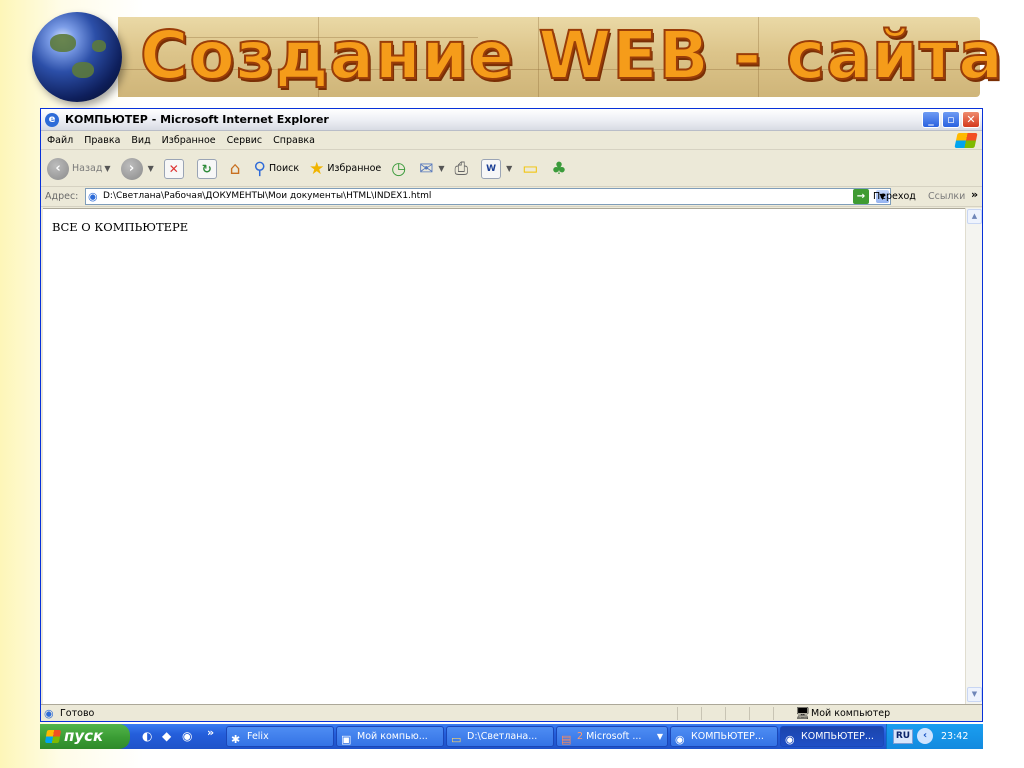 This screenshot has height=768, width=1024. I want to click on favorites-button: ★ Избранное, so click(345, 169).